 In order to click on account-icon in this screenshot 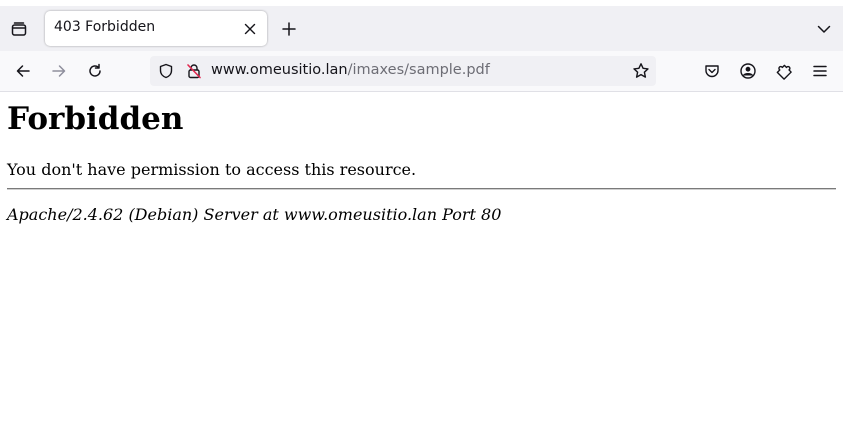, I will do `click(748, 71)`.